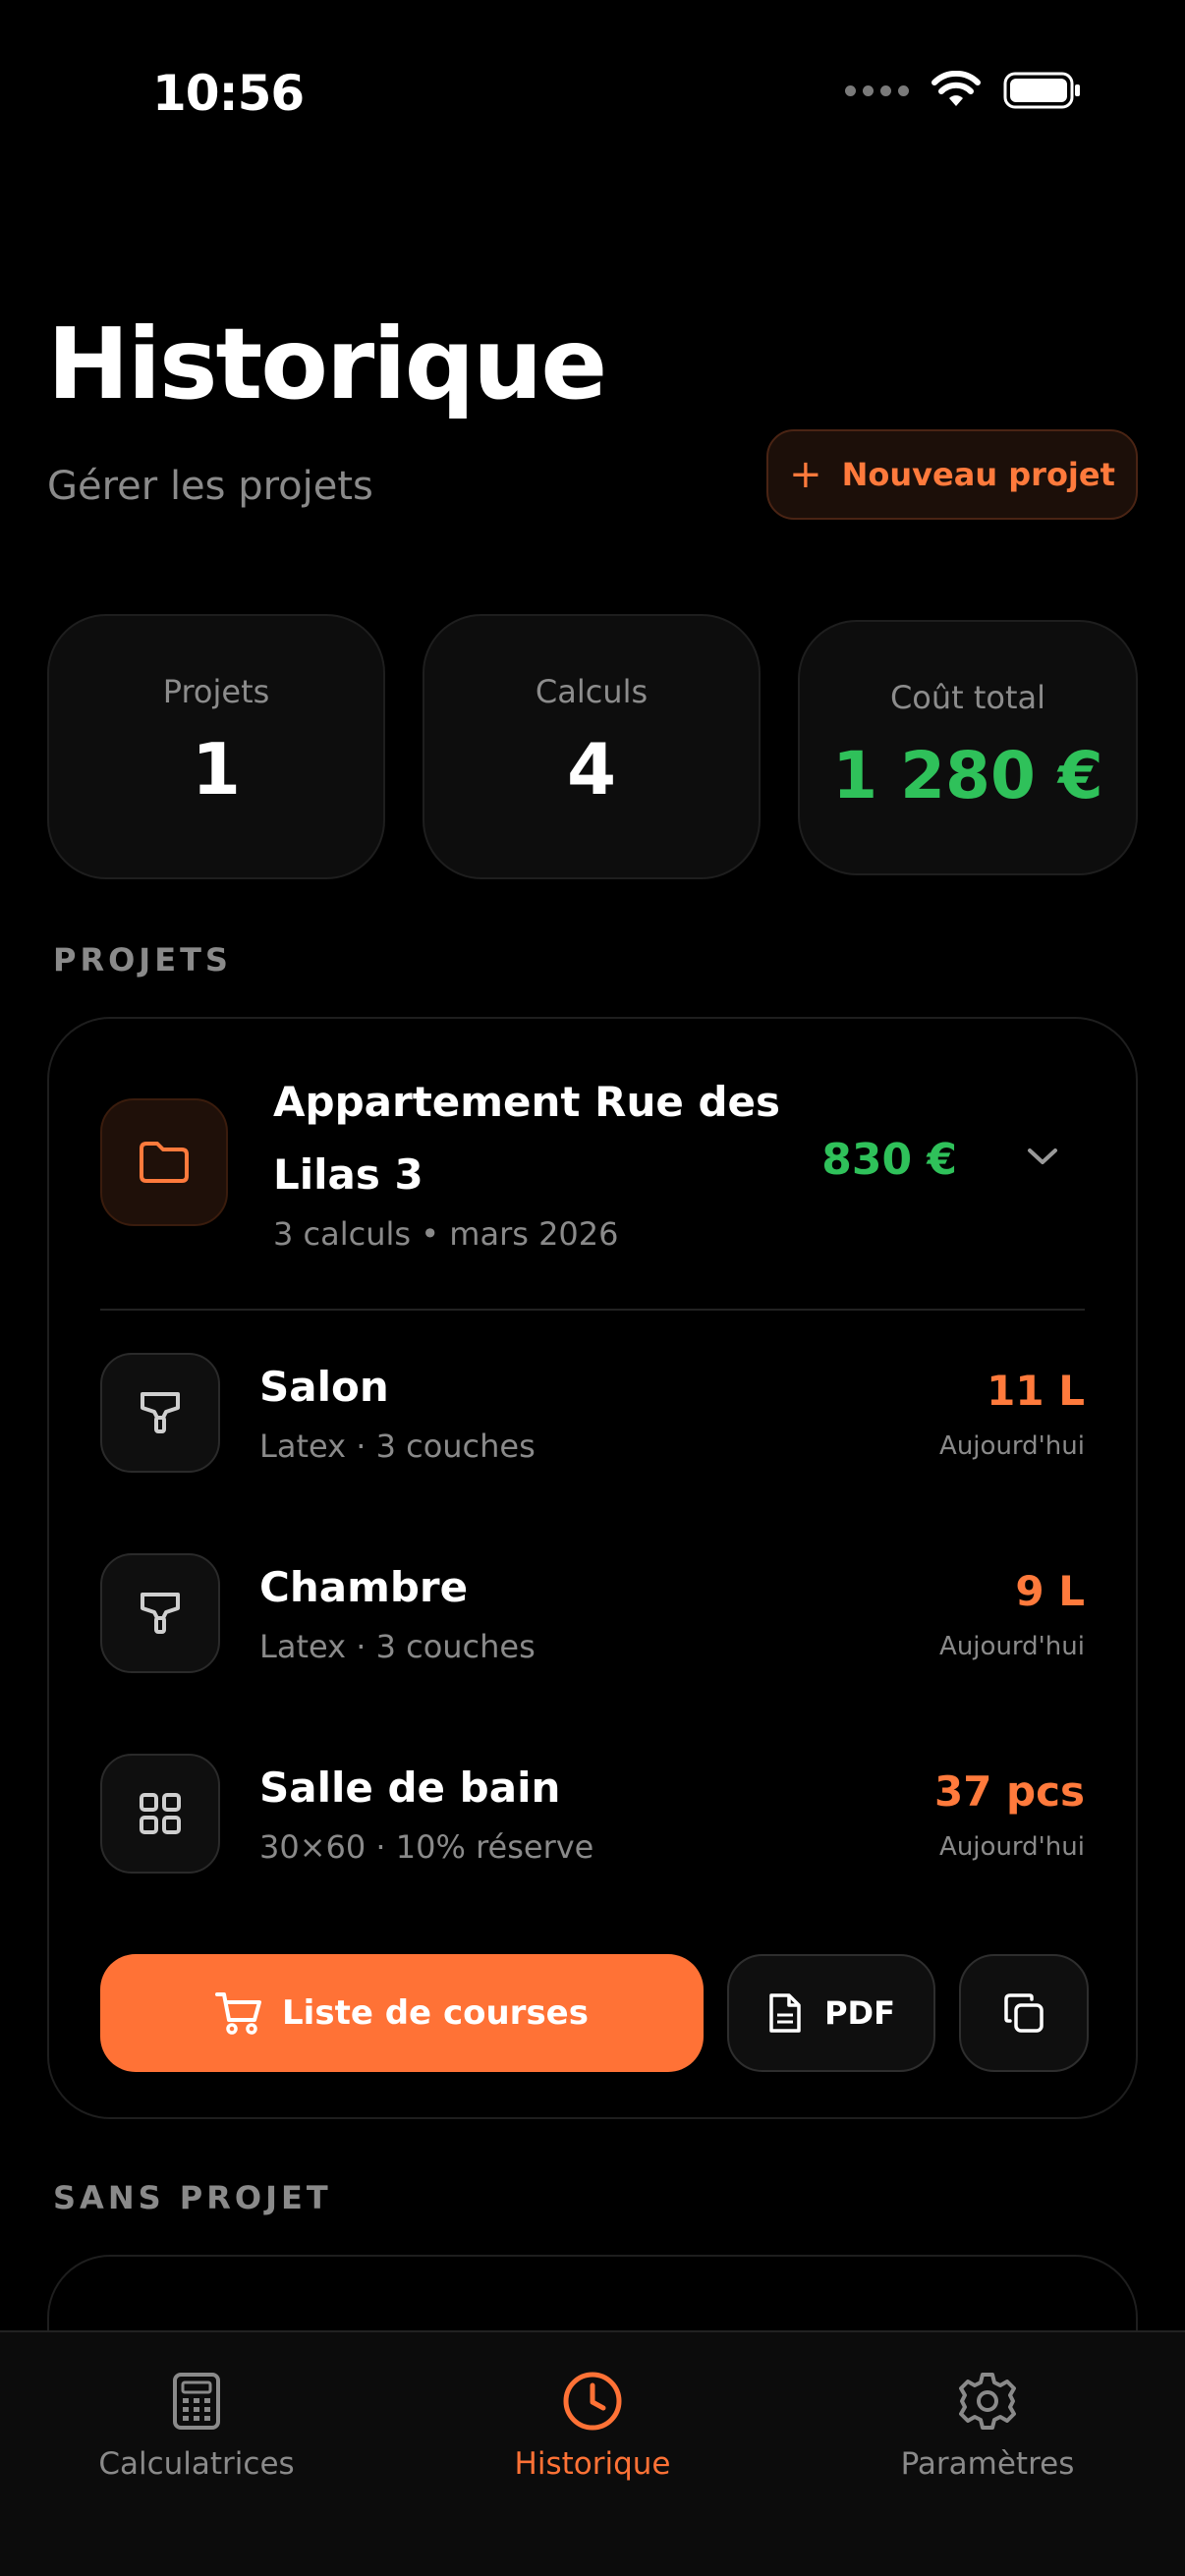  Describe the element at coordinates (229, 93) in the screenshot. I see `status-time: 10:56` at that location.